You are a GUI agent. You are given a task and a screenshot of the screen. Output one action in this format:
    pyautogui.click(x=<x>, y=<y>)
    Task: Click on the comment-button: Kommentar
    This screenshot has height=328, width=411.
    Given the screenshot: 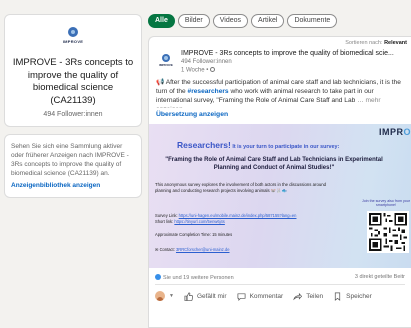 What is the action you would take?
    pyautogui.click(x=260, y=296)
    